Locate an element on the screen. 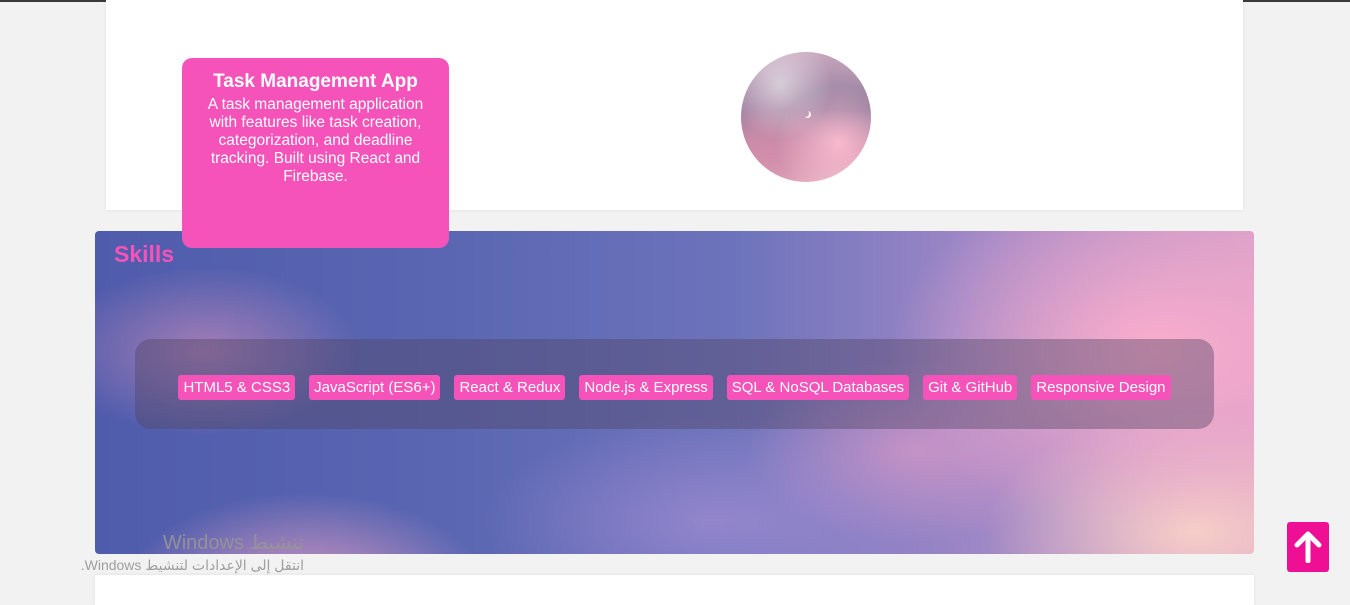  activation-title: تنشيط Windows is located at coordinates (233, 543).